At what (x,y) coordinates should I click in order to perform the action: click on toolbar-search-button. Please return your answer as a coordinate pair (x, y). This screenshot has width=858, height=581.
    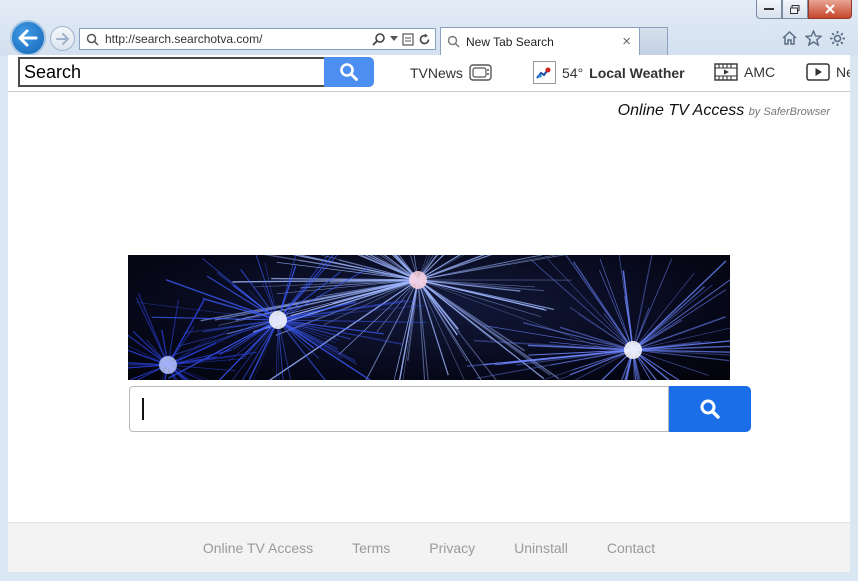
    Looking at the image, I should click on (349, 72).